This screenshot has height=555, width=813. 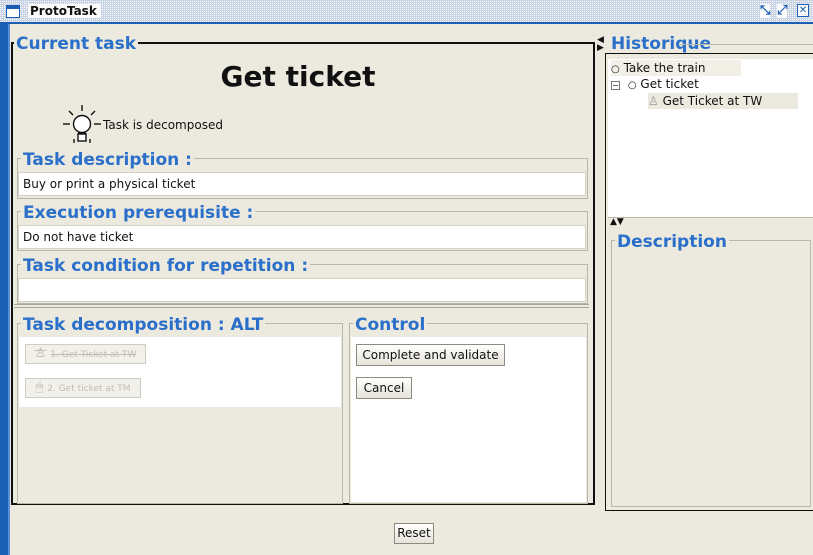 I want to click on repetition-field, so click(x=302, y=290).